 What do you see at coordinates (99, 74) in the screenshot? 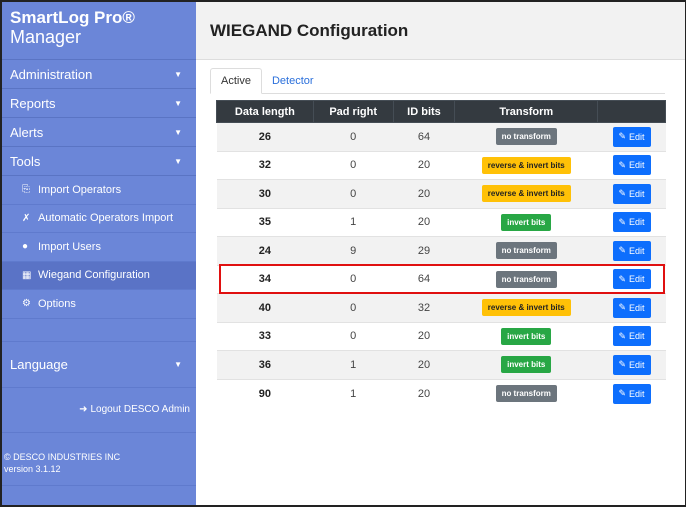
I see `sidebar-item-administration: Administration ▼` at bounding box center [99, 74].